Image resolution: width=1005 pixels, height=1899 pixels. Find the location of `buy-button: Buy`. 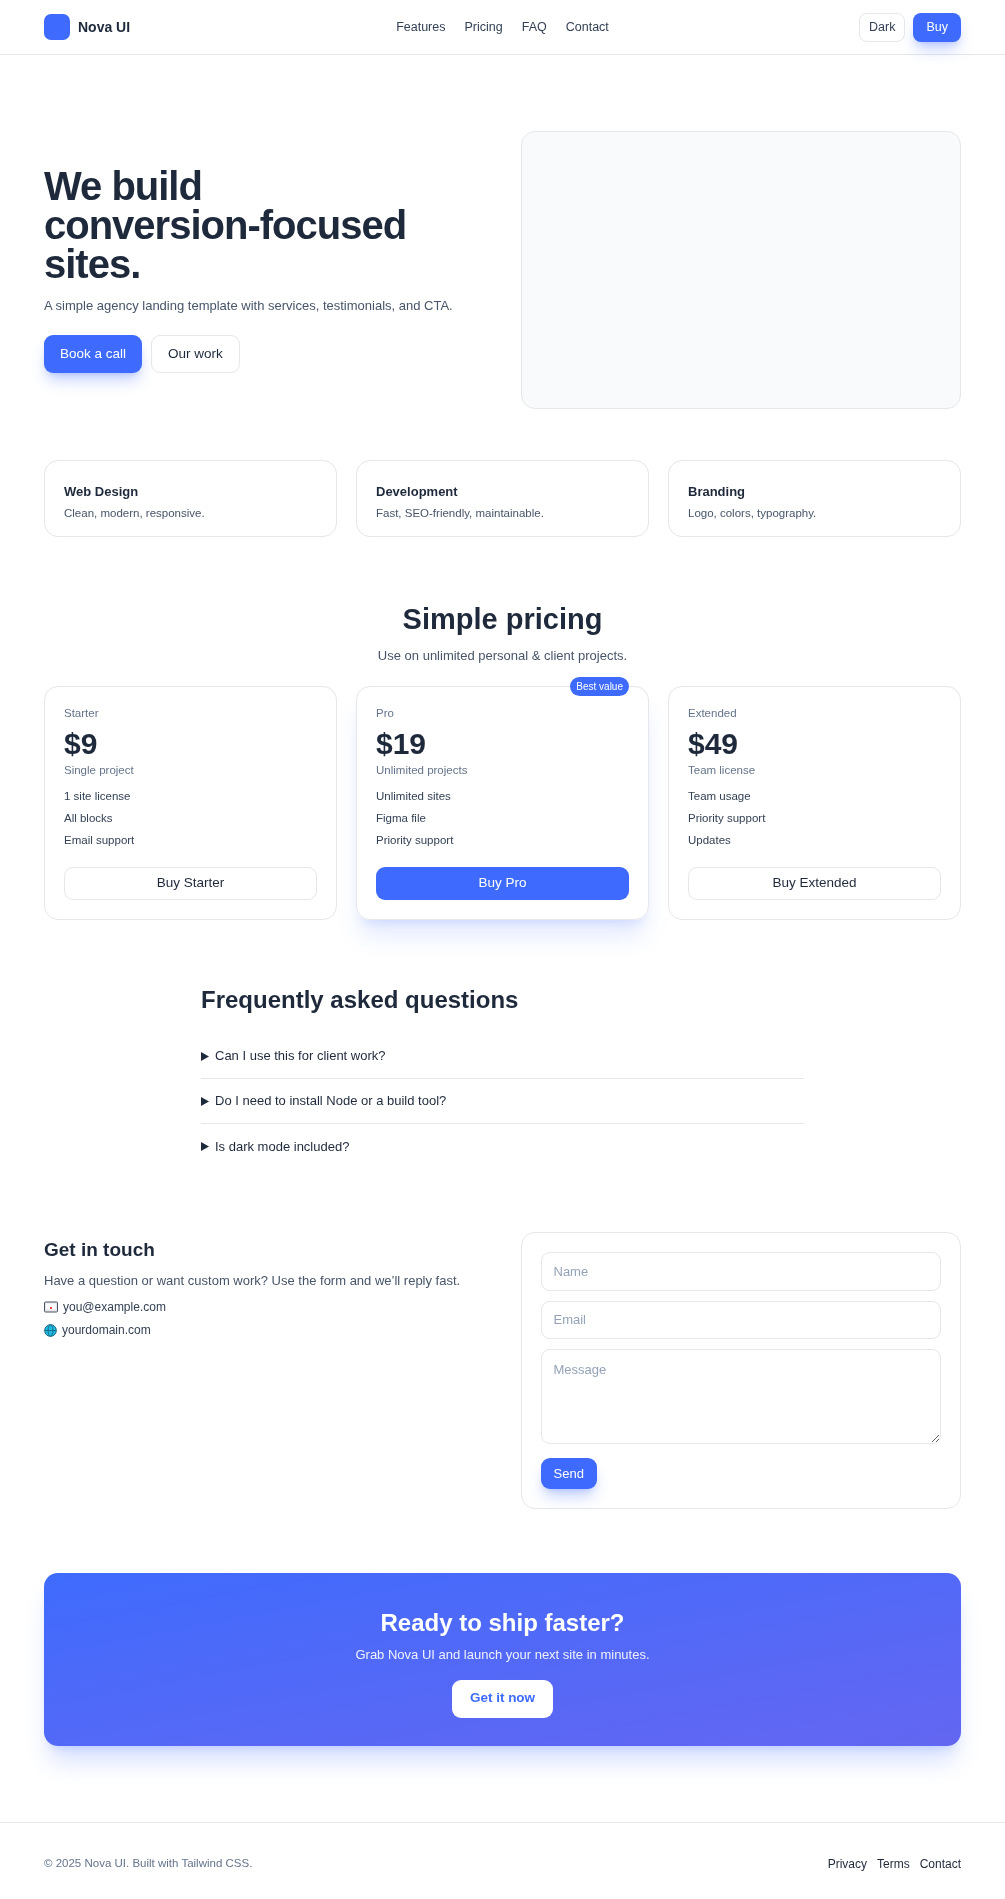

buy-button: Buy is located at coordinates (937, 27).